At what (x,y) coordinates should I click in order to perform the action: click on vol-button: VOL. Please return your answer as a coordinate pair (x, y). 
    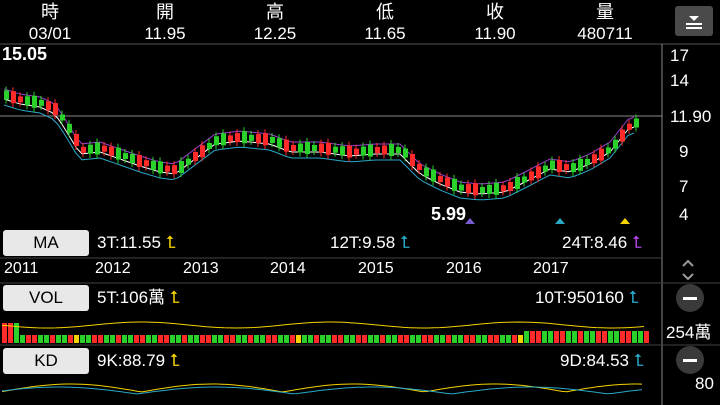
    Looking at the image, I should click on (46, 298).